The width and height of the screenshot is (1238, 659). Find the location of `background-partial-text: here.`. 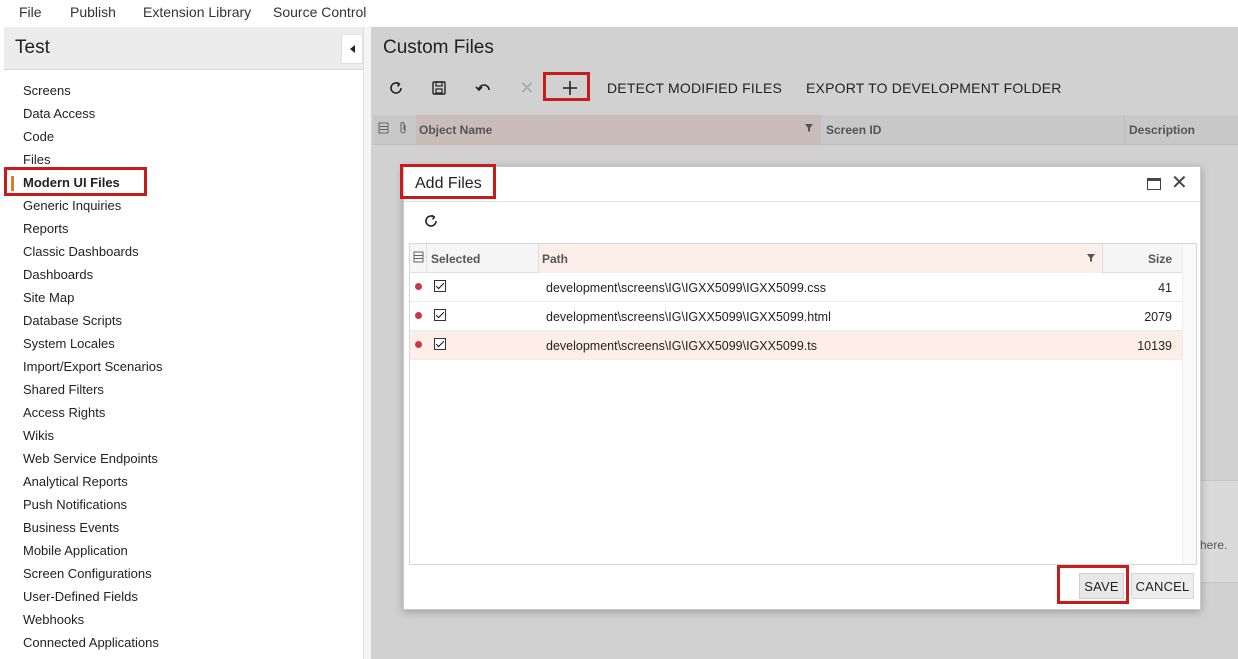

background-partial-text: here. is located at coordinates (1214, 545).